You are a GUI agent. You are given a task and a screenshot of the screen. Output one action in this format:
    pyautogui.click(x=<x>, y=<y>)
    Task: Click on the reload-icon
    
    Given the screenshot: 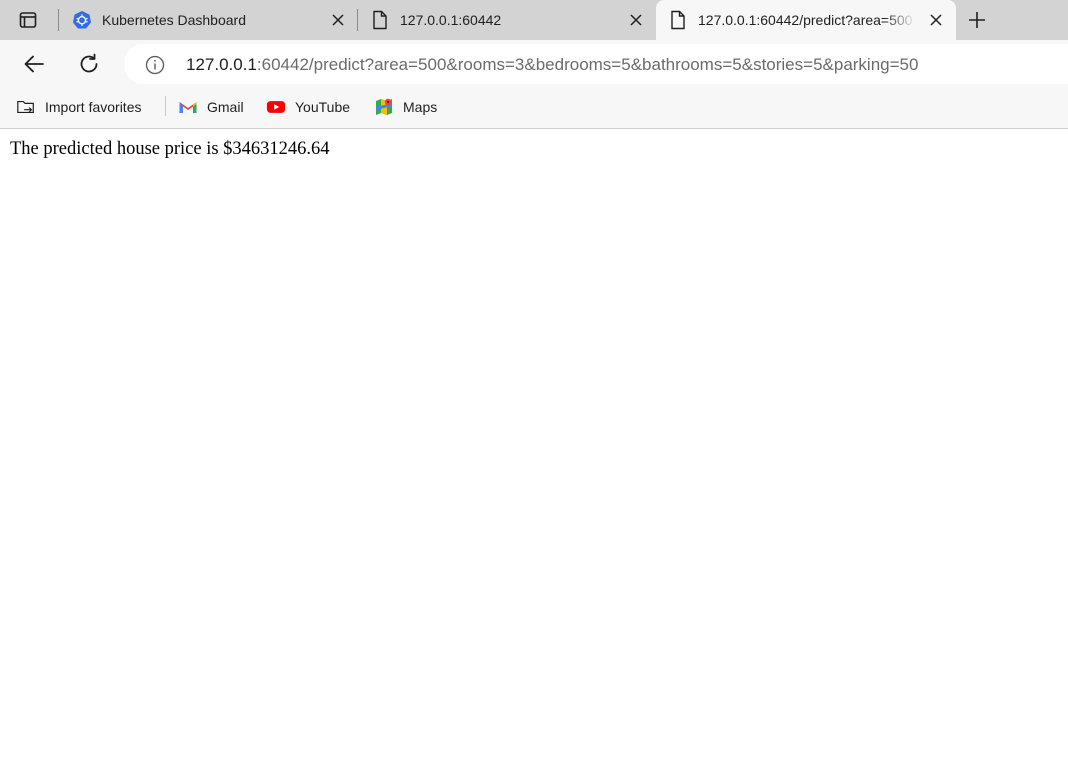 What is the action you would take?
    pyautogui.click(x=89, y=63)
    